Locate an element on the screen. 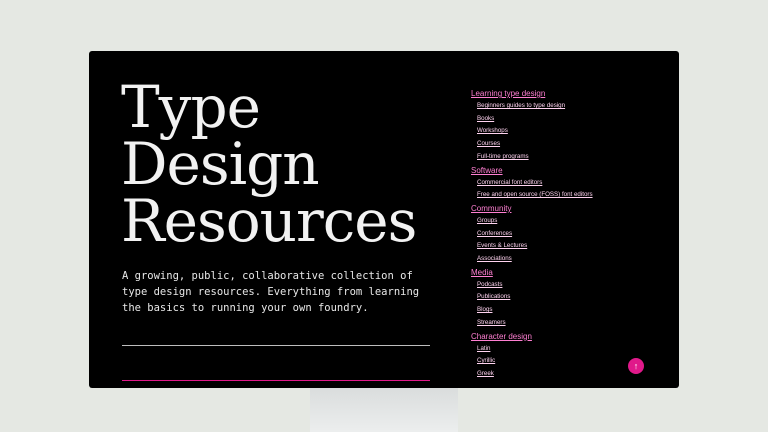 The width and height of the screenshot is (768, 432). nav-link-podcasts: Podcasts is located at coordinates (574, 285).